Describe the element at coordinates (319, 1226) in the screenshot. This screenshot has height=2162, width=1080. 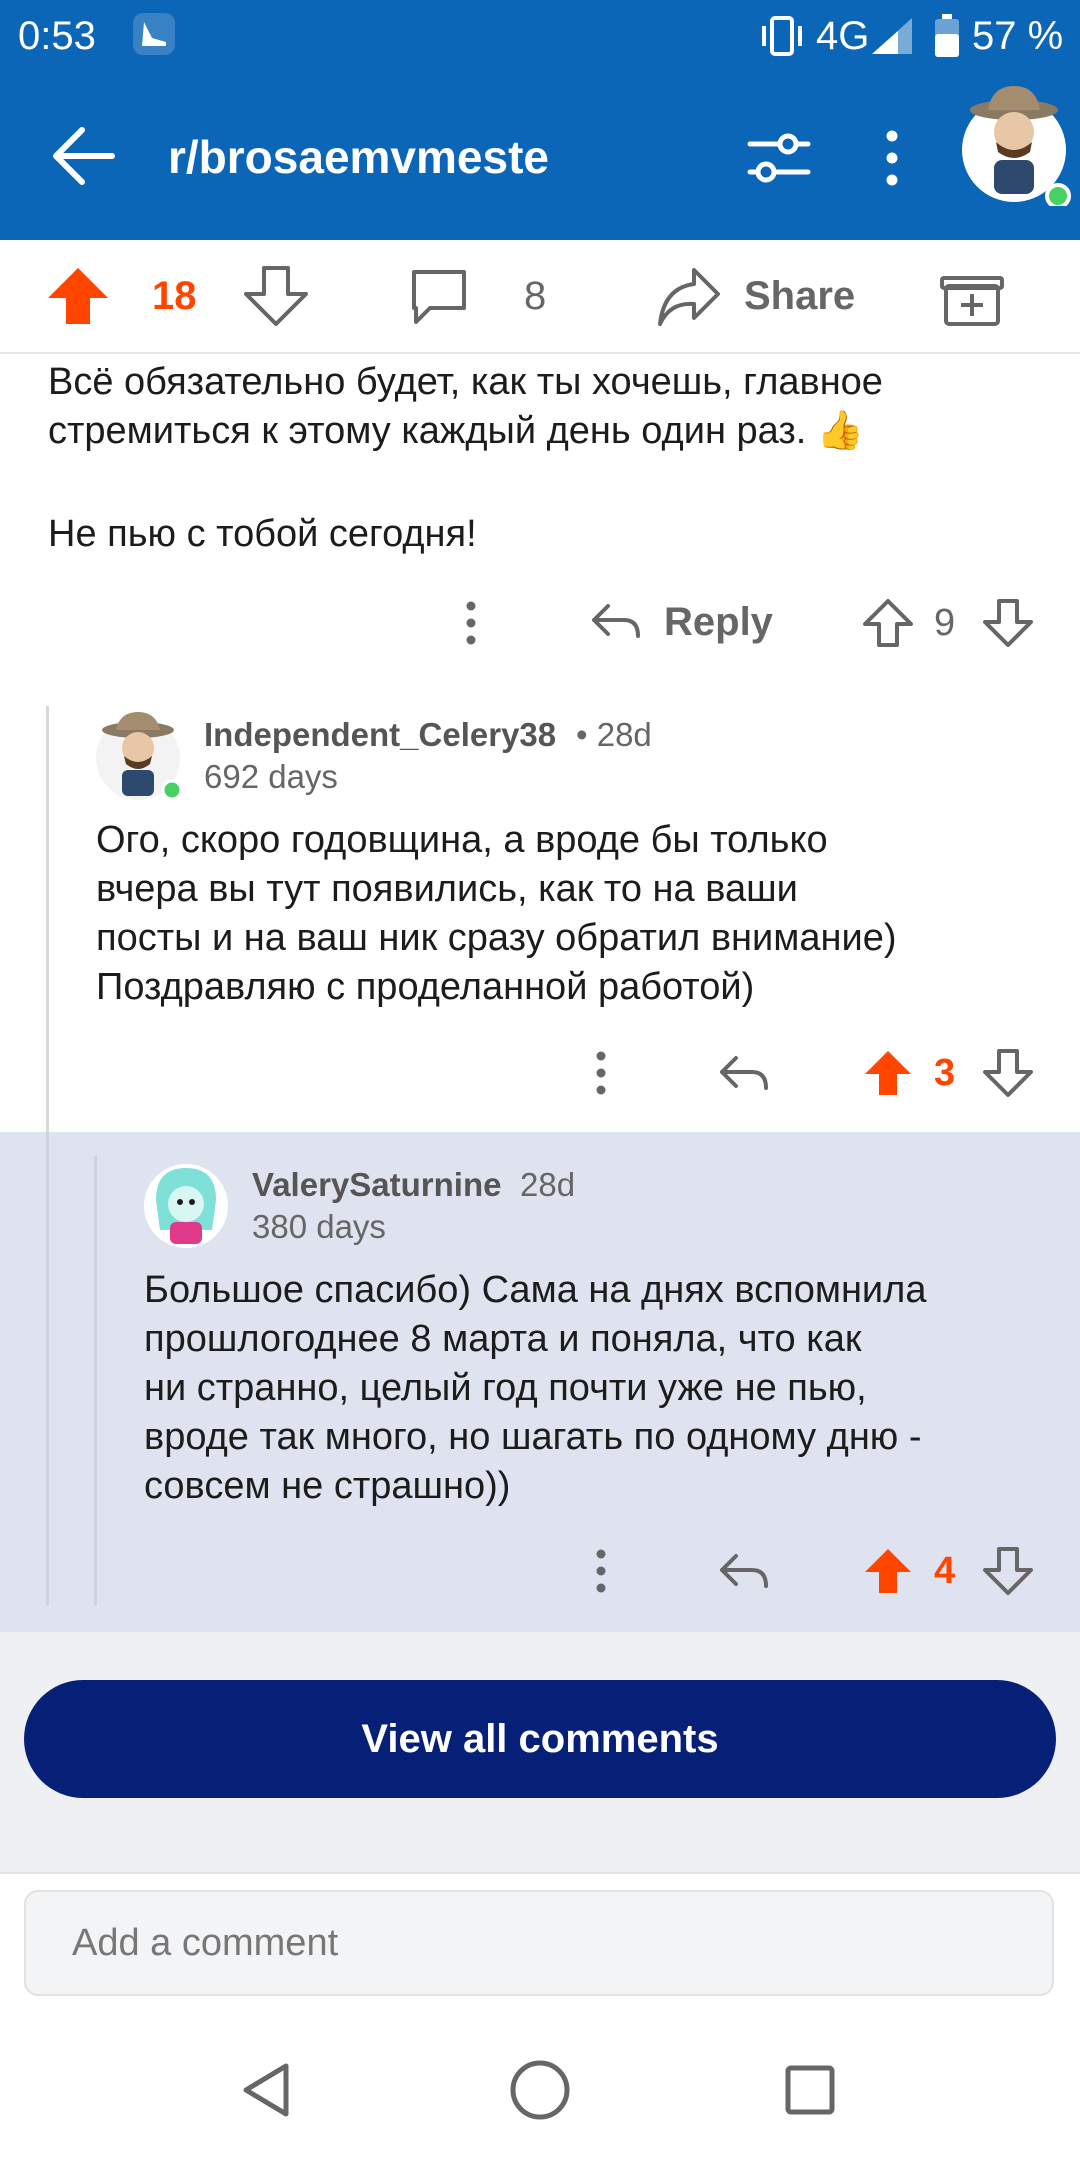
I see `user-flair: 380 days` at that location.